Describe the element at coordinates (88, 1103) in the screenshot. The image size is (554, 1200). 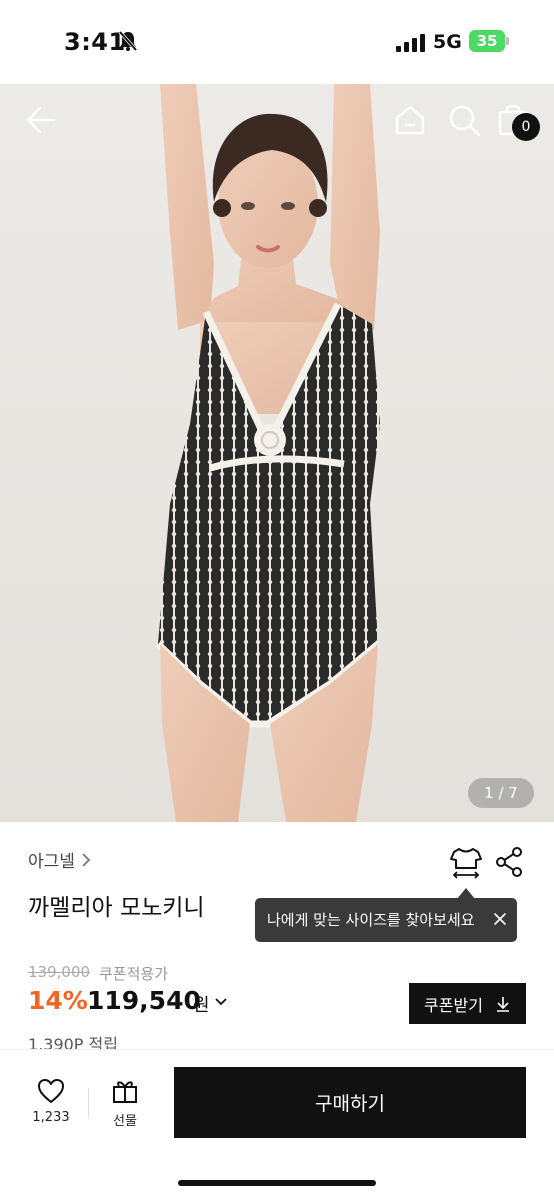
I see `divider` at that location.